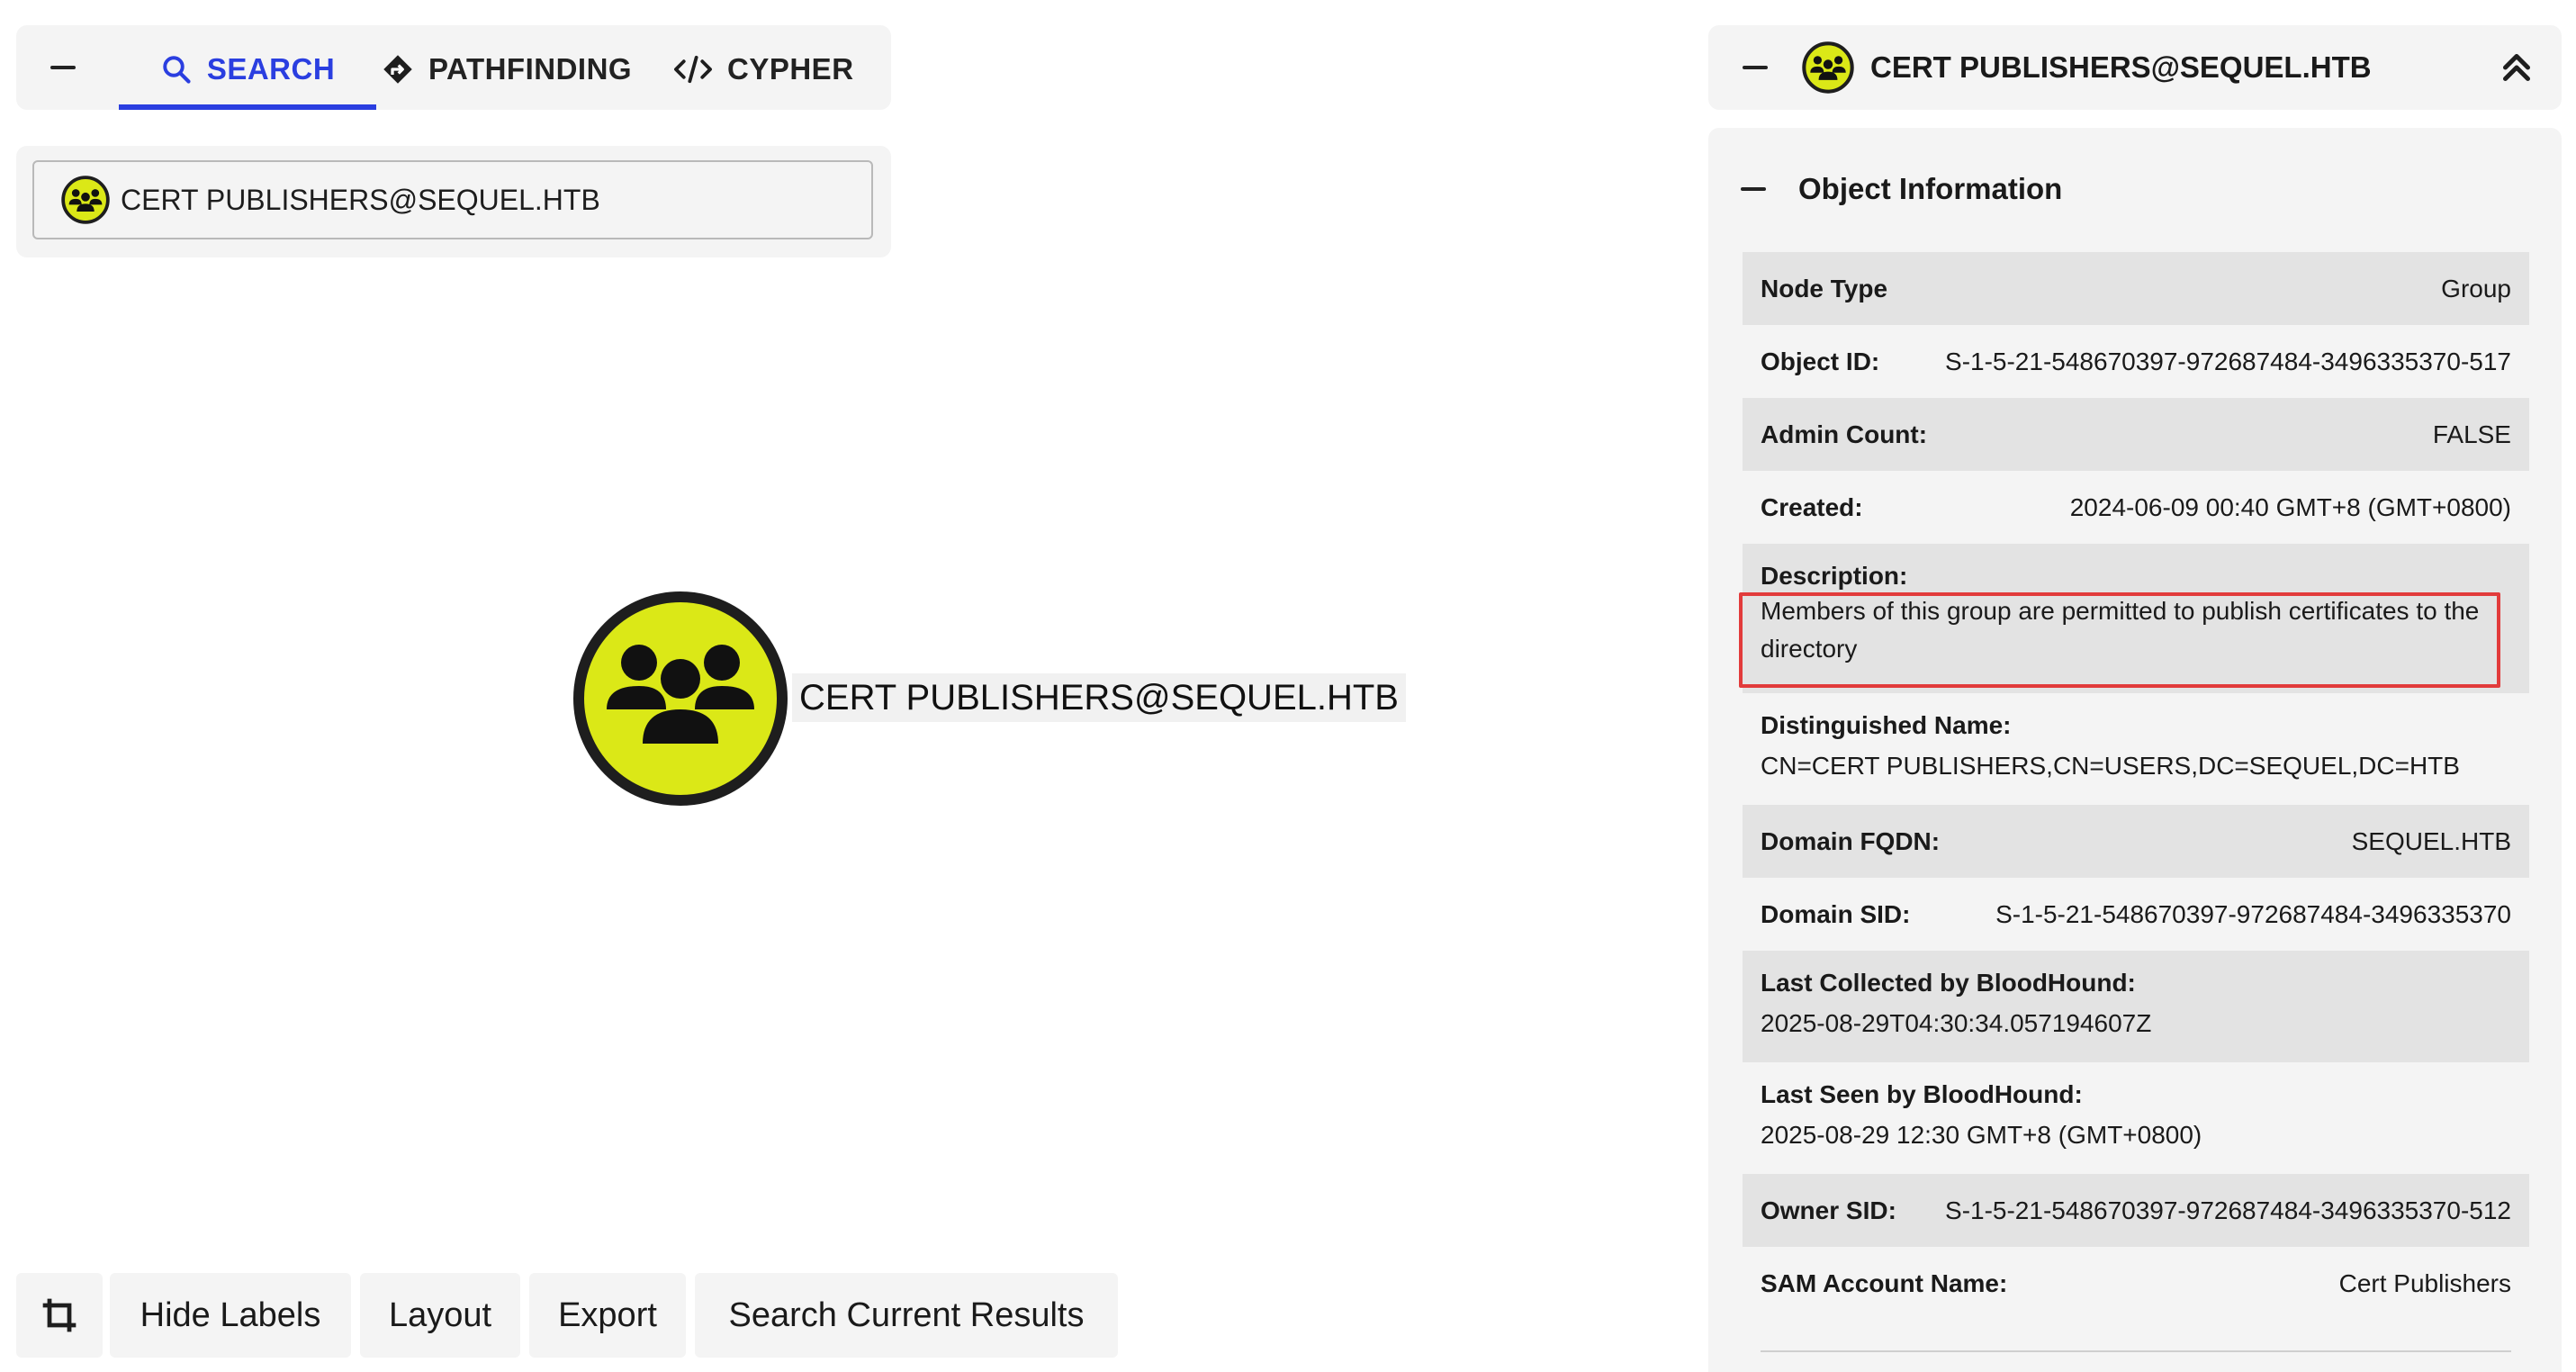  Describe the element at coordinates (1844, 434) in the screenshot. I see `property-key: Admin Count:` at that location.